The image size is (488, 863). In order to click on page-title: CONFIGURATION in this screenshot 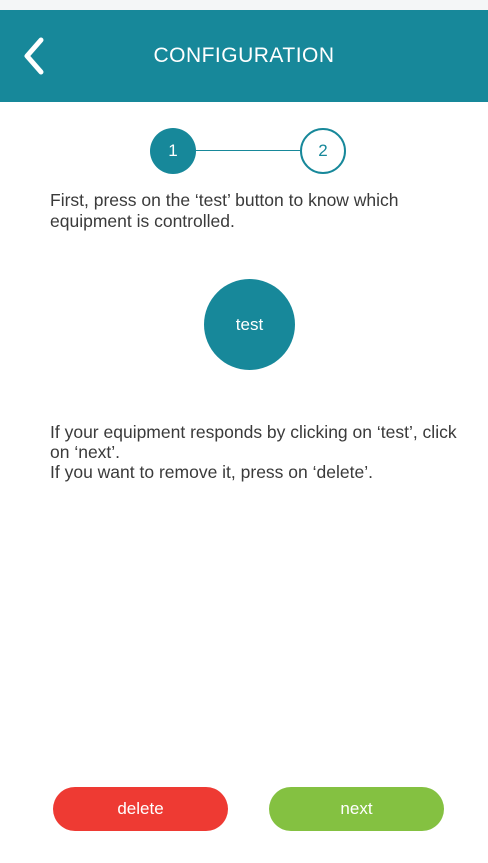, I will do `click(244, 55)`.